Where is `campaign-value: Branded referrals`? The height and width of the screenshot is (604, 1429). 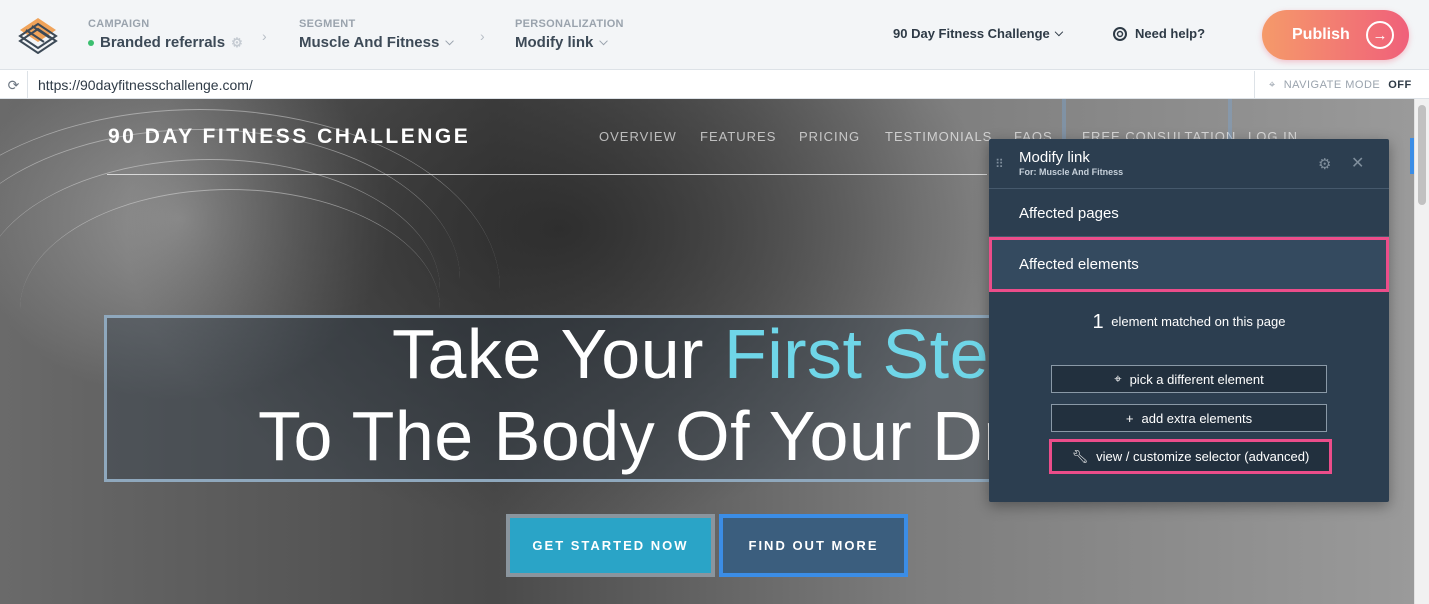
campaign-value: Branded referrals is located at coordinates (163, 42).